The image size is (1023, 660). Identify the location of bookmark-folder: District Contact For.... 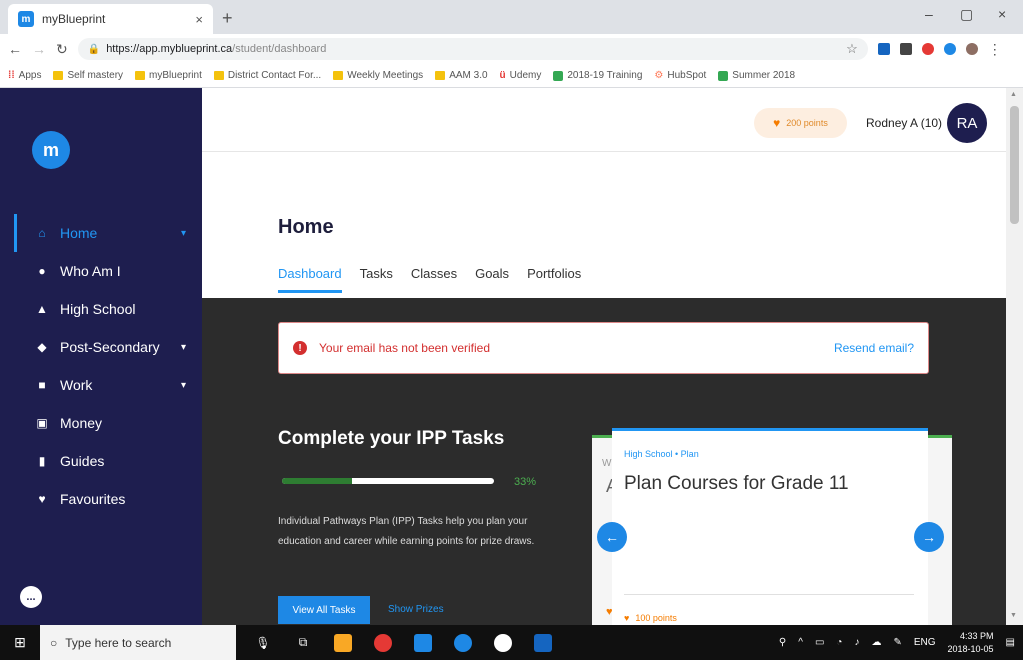
(267, 75).